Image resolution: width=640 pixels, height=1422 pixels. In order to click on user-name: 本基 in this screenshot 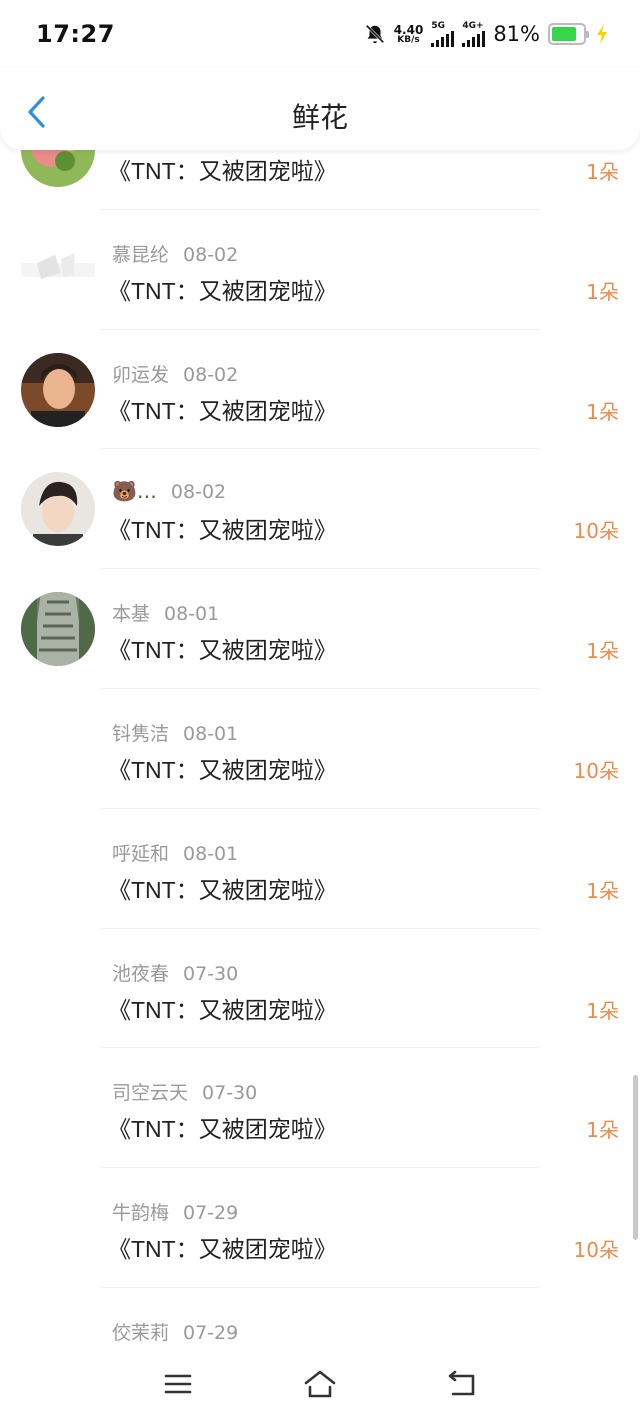, I will do `click(131, 614)`.